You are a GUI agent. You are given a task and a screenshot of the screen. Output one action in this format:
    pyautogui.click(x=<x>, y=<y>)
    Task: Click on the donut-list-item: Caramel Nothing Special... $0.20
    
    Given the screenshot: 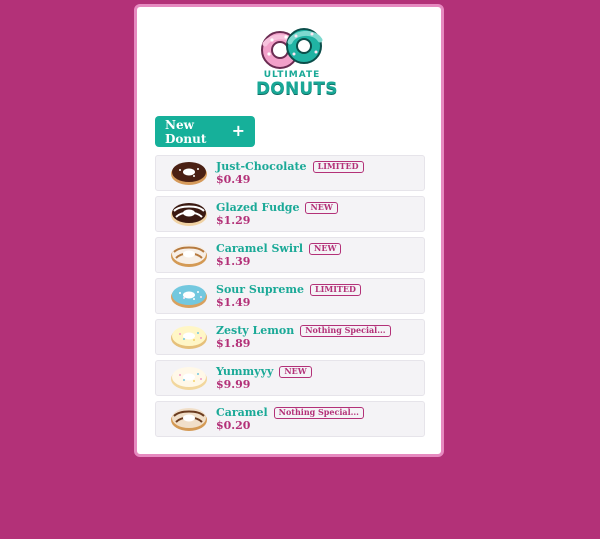 What is the action you would take?
    pyautogui.click(x=290, y=419)
    